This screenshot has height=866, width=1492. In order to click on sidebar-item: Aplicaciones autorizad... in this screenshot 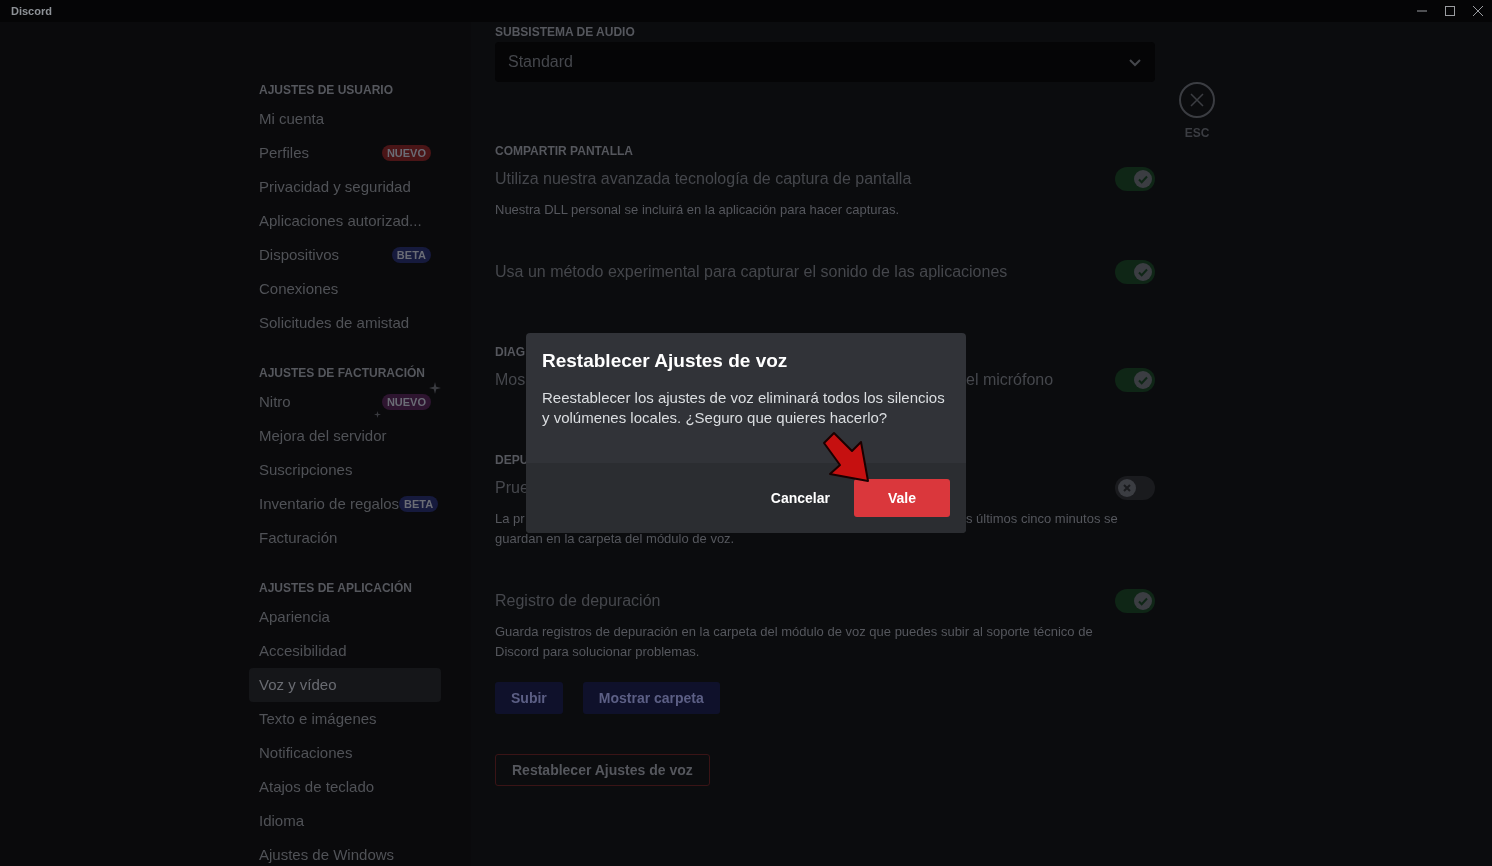, I will do `click(345, 221)`.